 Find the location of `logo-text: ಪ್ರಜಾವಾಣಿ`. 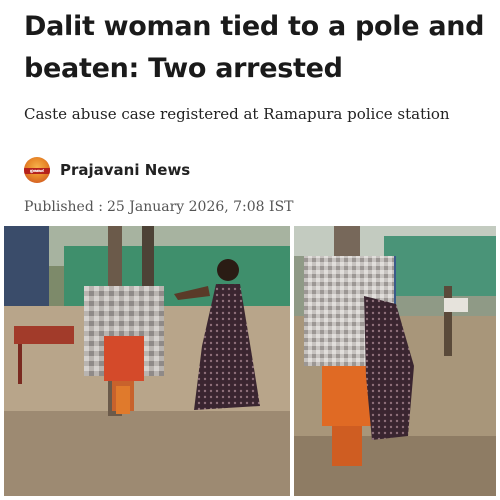

logo-text: ಪ್ರಜಾವಾಣಿ is located at coordinates (37, 170).